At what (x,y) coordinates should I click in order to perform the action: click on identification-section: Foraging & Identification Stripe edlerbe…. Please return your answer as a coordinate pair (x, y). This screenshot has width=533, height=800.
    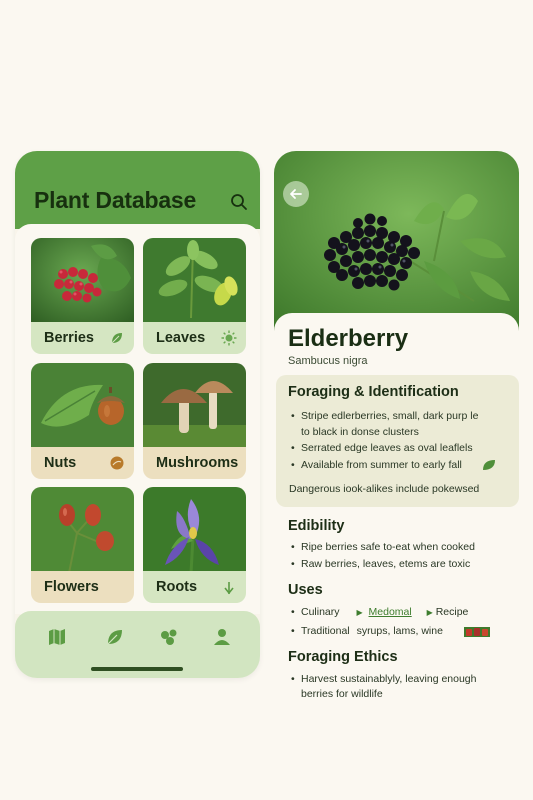
    Looking at the image, I should click on (397, 441).